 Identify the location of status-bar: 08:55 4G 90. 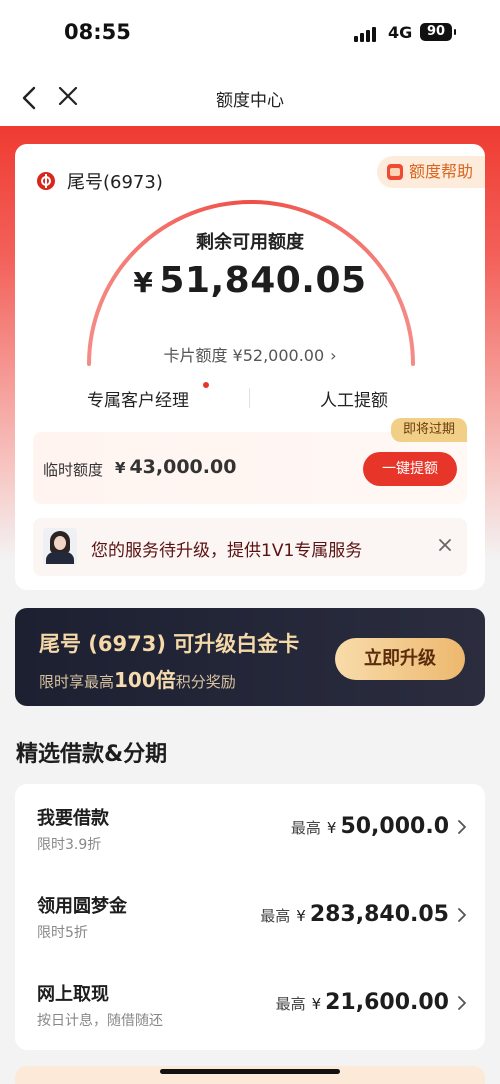
(250, 34).